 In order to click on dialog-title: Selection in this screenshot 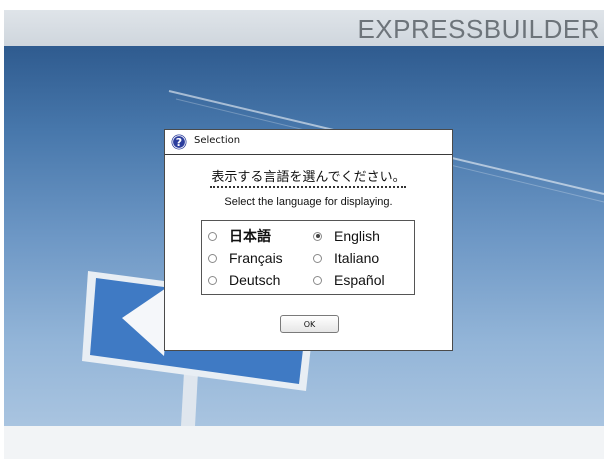, I will do `click(217, 140)`.